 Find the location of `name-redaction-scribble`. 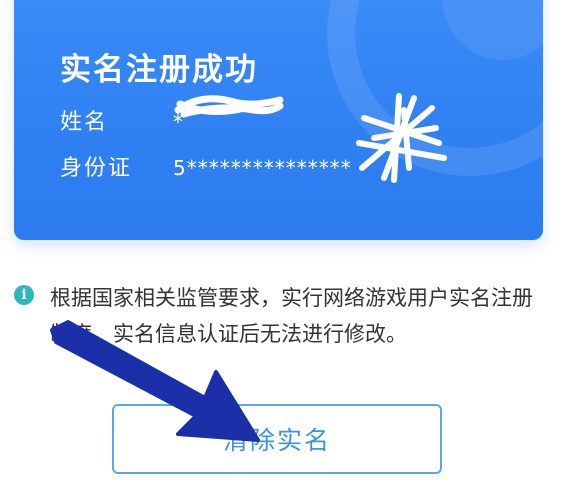

name-redaction-scribble is located at coordinates (229, 106).